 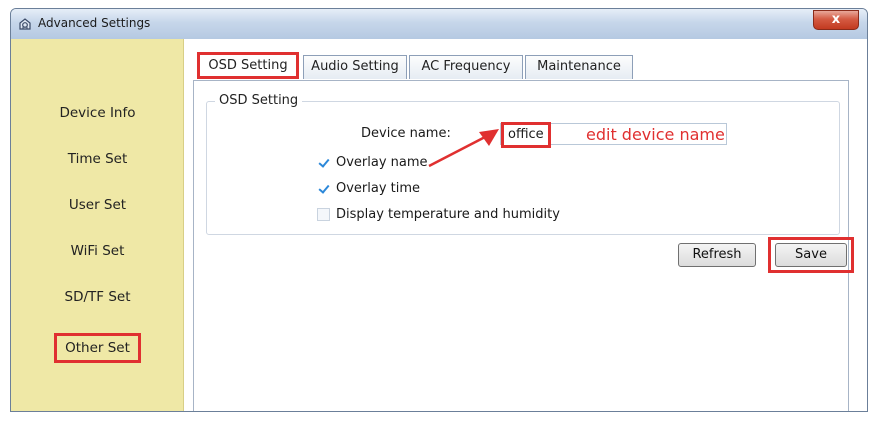 I want to click on overlay-time-checkbox, so click(x=323, y=188).